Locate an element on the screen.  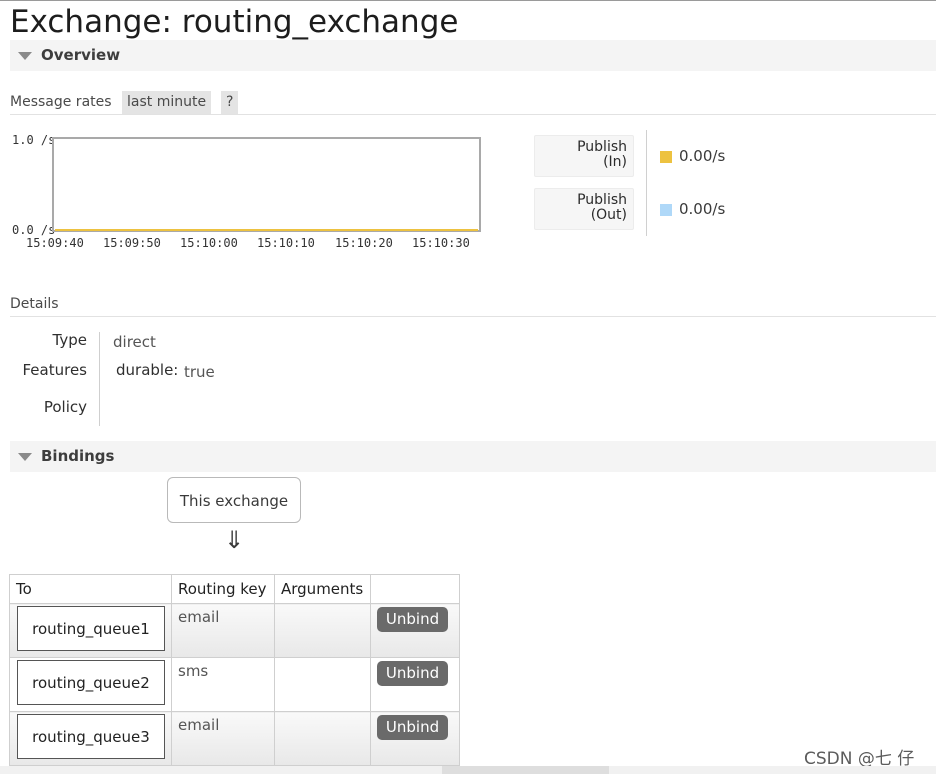
column-header-to: To is located at coordinates (90, 589).